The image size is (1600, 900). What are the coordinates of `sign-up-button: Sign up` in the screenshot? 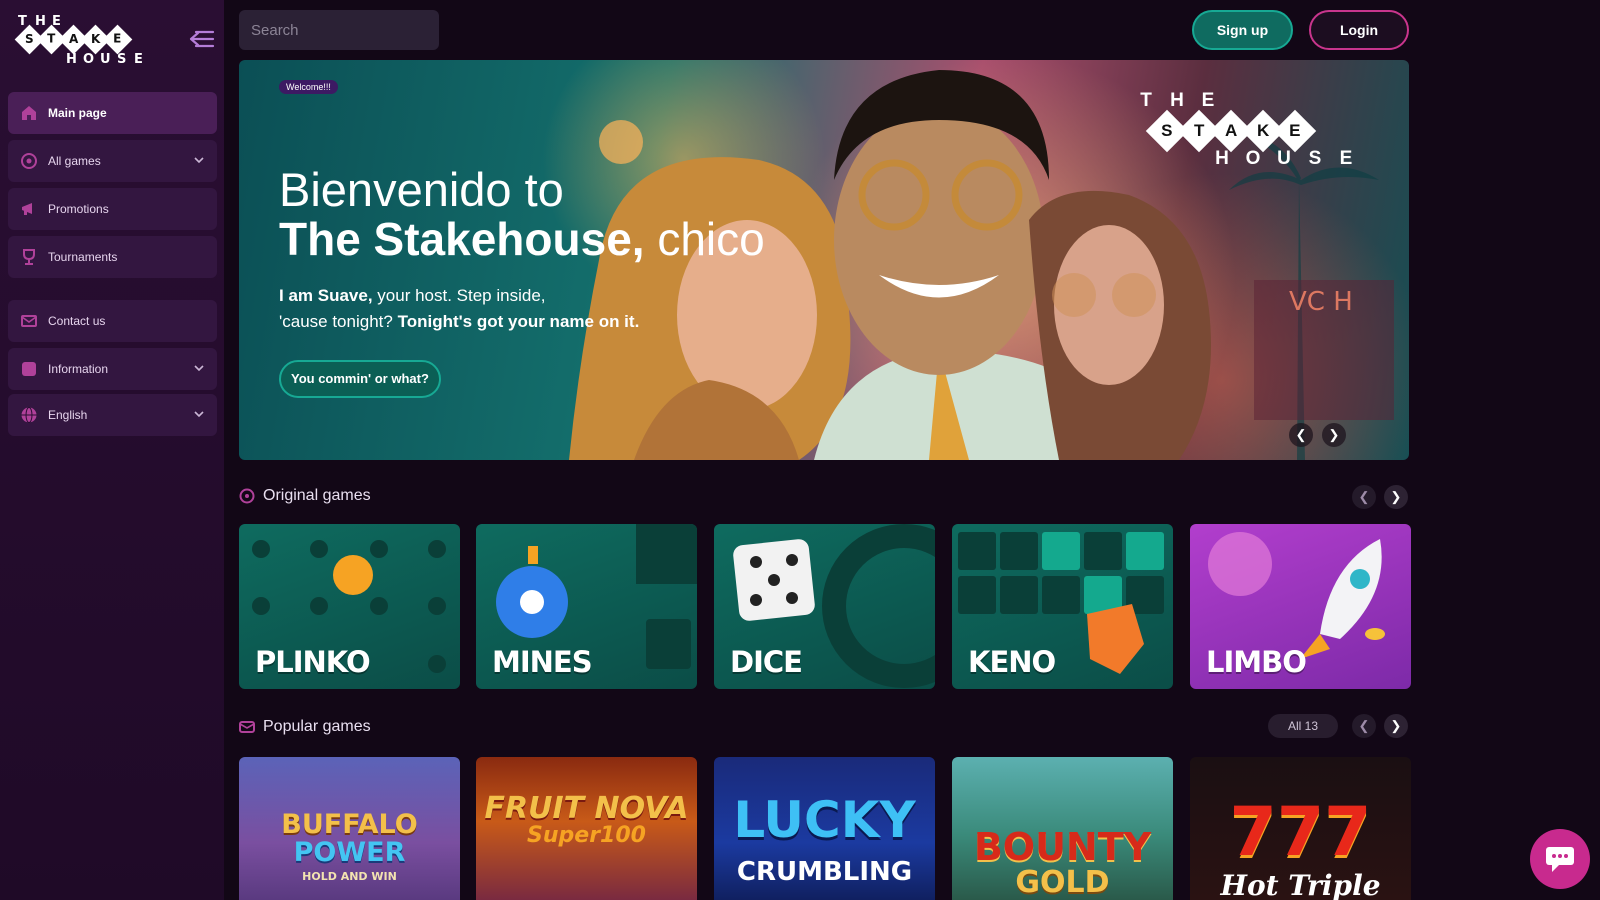 It's located at (1242, 30).